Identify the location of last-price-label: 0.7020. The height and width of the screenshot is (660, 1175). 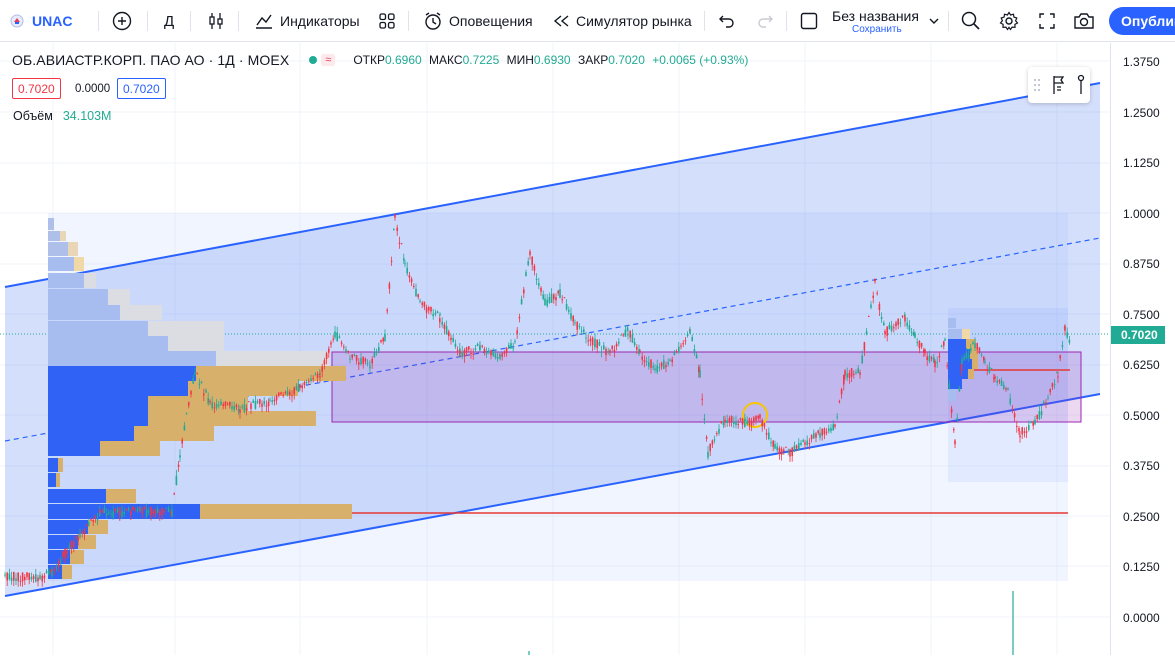
(1138, 335).